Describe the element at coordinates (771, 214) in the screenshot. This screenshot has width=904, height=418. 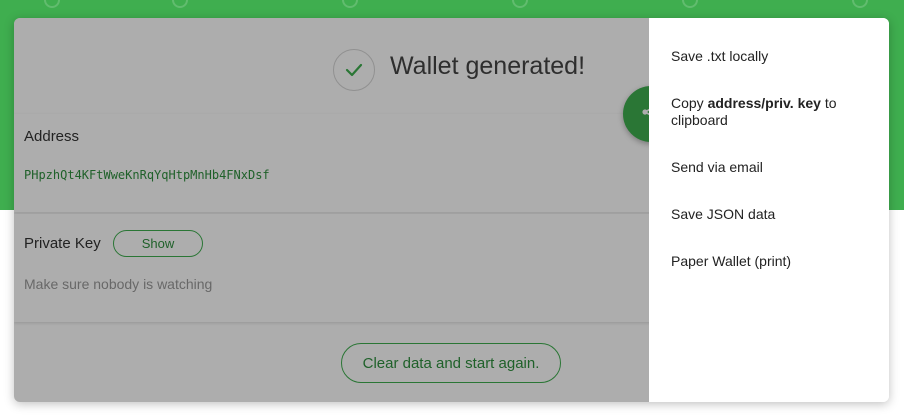
I see `menu-item-save-json: Save JSON data` at that location.